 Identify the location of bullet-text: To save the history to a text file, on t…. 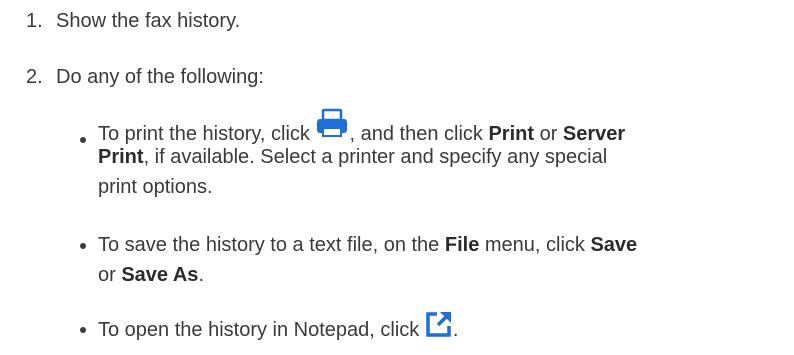
(271, 245).